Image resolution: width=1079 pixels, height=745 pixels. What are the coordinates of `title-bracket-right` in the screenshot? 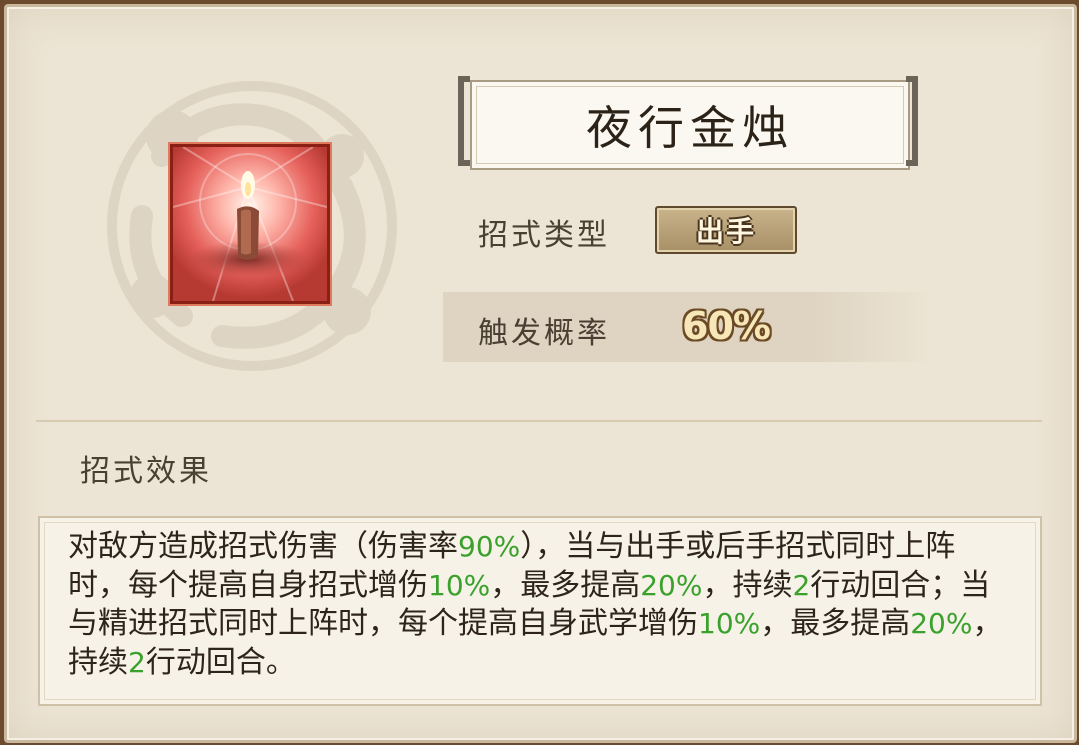 It's located at (912, 121).